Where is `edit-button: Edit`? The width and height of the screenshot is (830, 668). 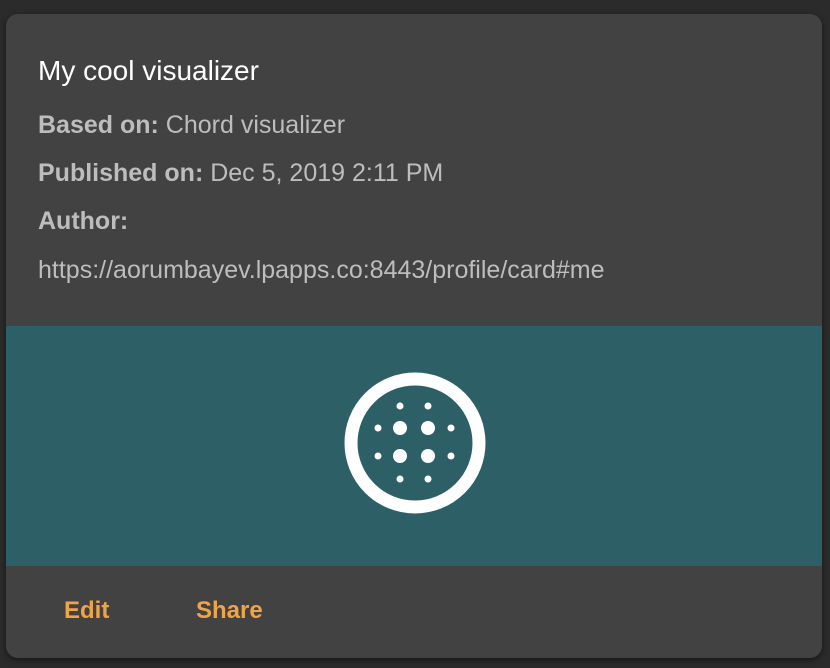 edit-button: Edit is located at coordinates (86, 611).